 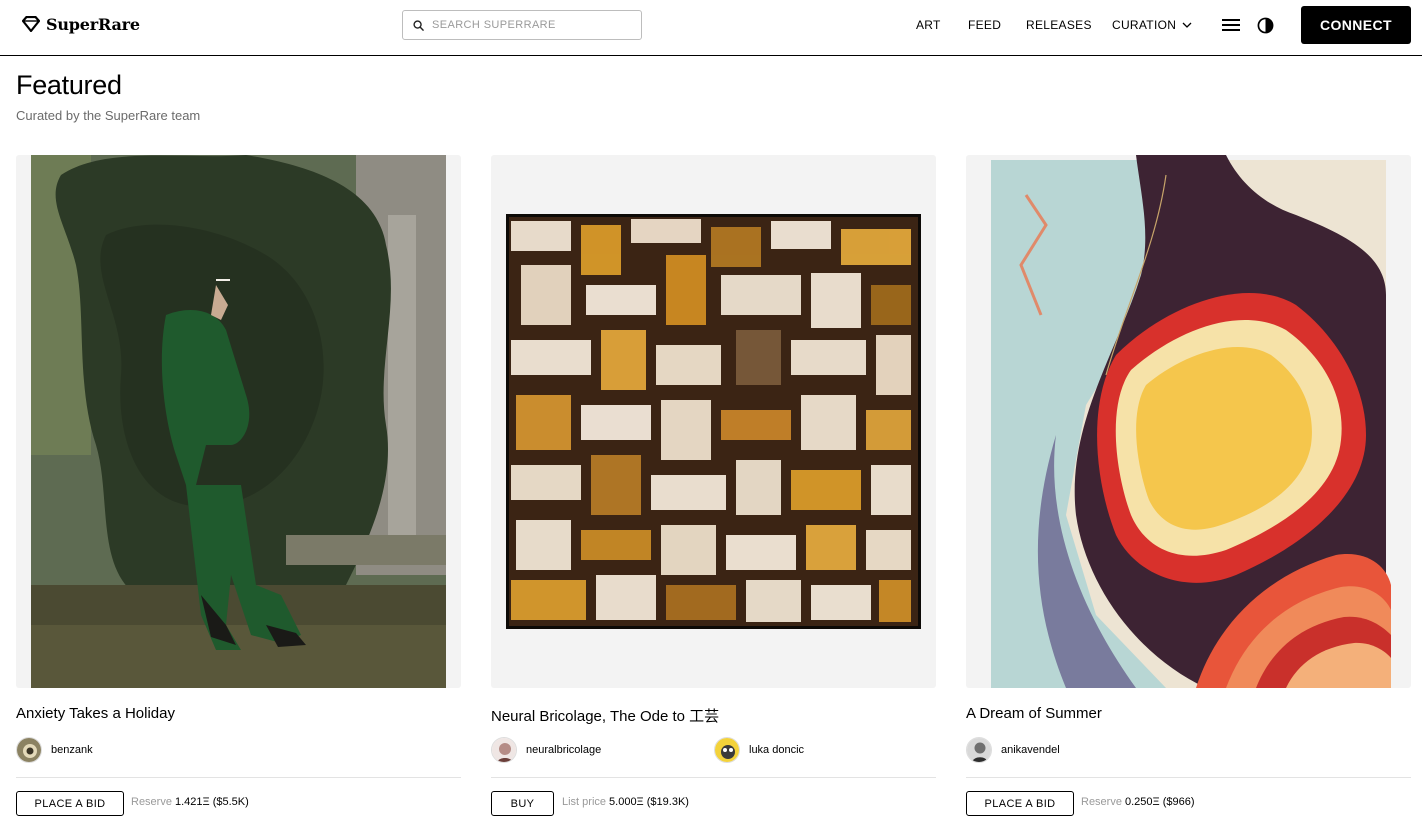 What do you see at coordinates (93, 24) in the screenshot?
I see `logo-text: SuperRare` at bounding box center [93, 24].